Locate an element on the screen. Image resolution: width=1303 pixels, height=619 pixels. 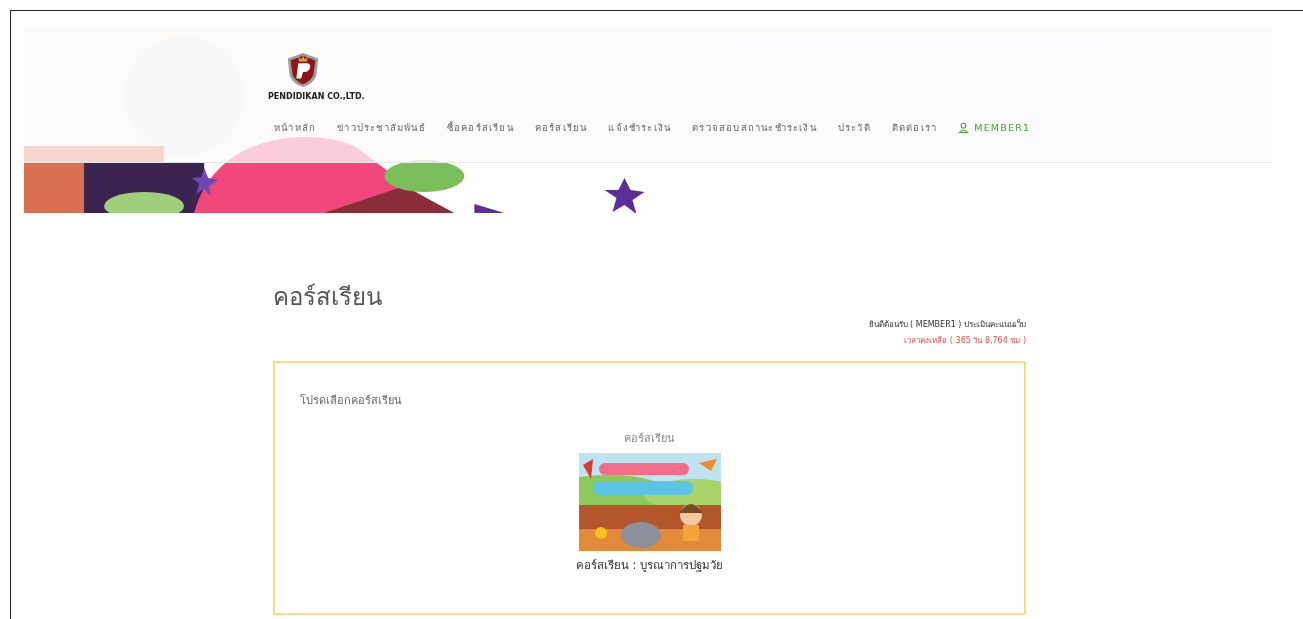
nav-link: ข่าวประชาสัมพันธ์ is located at coordinates (381, 127).